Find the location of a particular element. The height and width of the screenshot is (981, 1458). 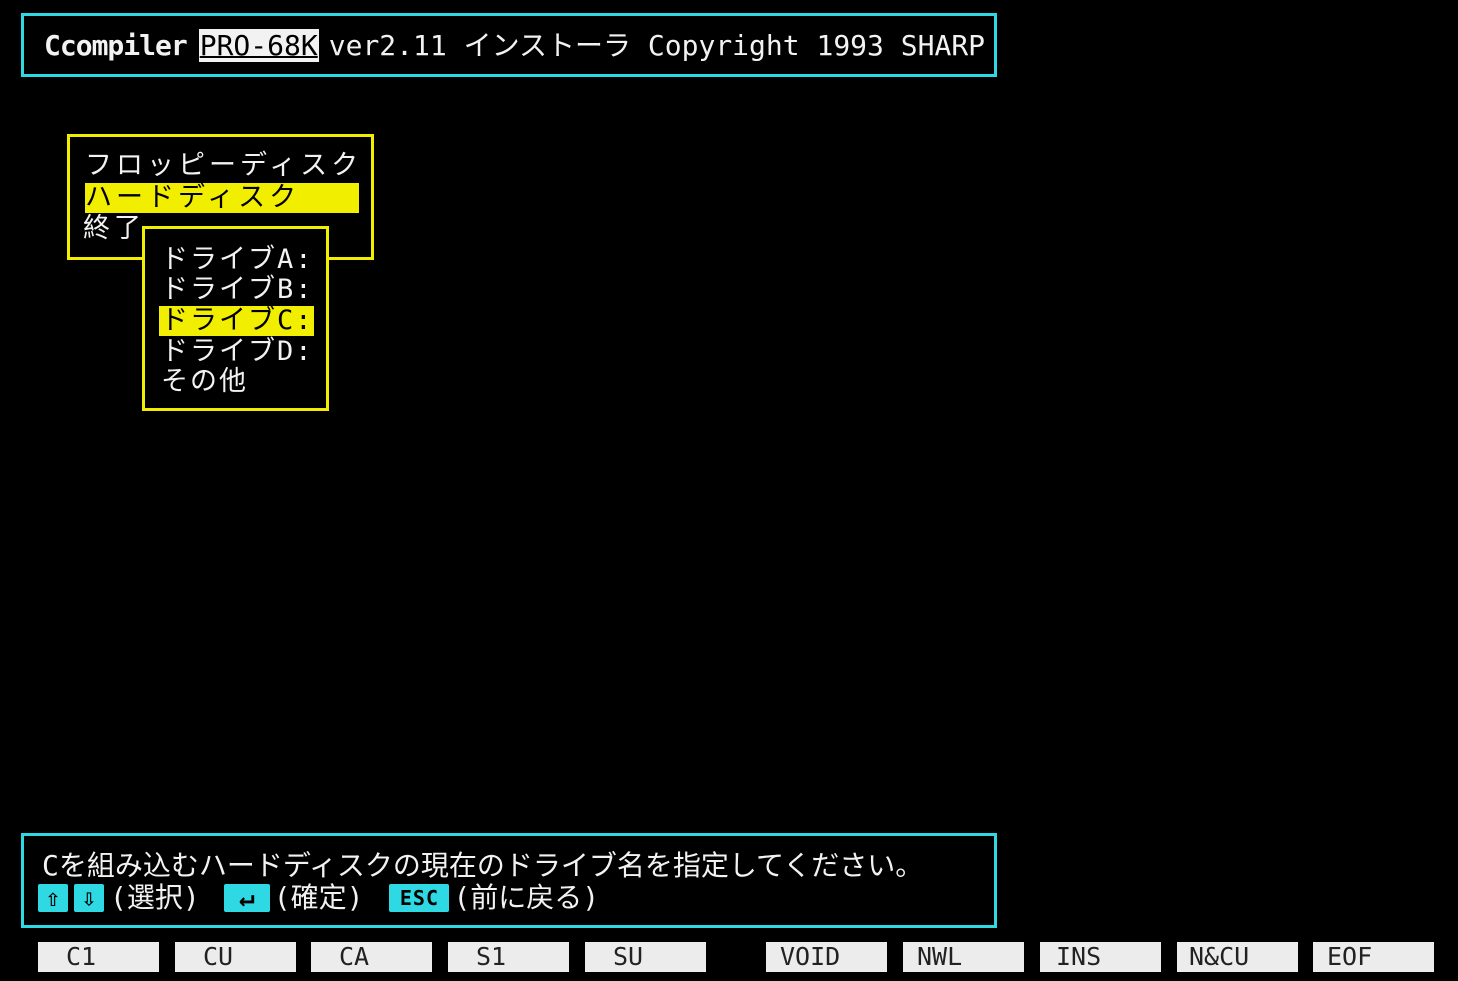

brand-name: Ccompiler is located at coordinates (116, 45).